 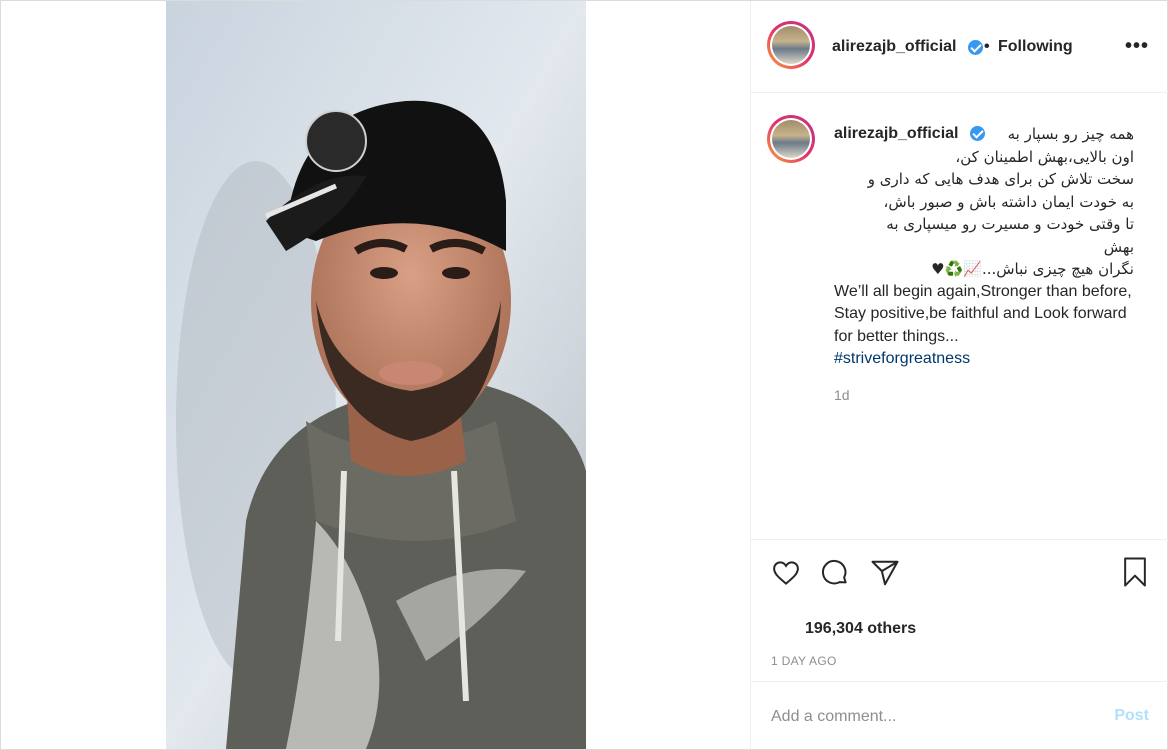 What do you see at coordinates (984, 359) in the screenshot?
I see `hashtag-link: #striveforgreatness` at bounding box center [984, 359].